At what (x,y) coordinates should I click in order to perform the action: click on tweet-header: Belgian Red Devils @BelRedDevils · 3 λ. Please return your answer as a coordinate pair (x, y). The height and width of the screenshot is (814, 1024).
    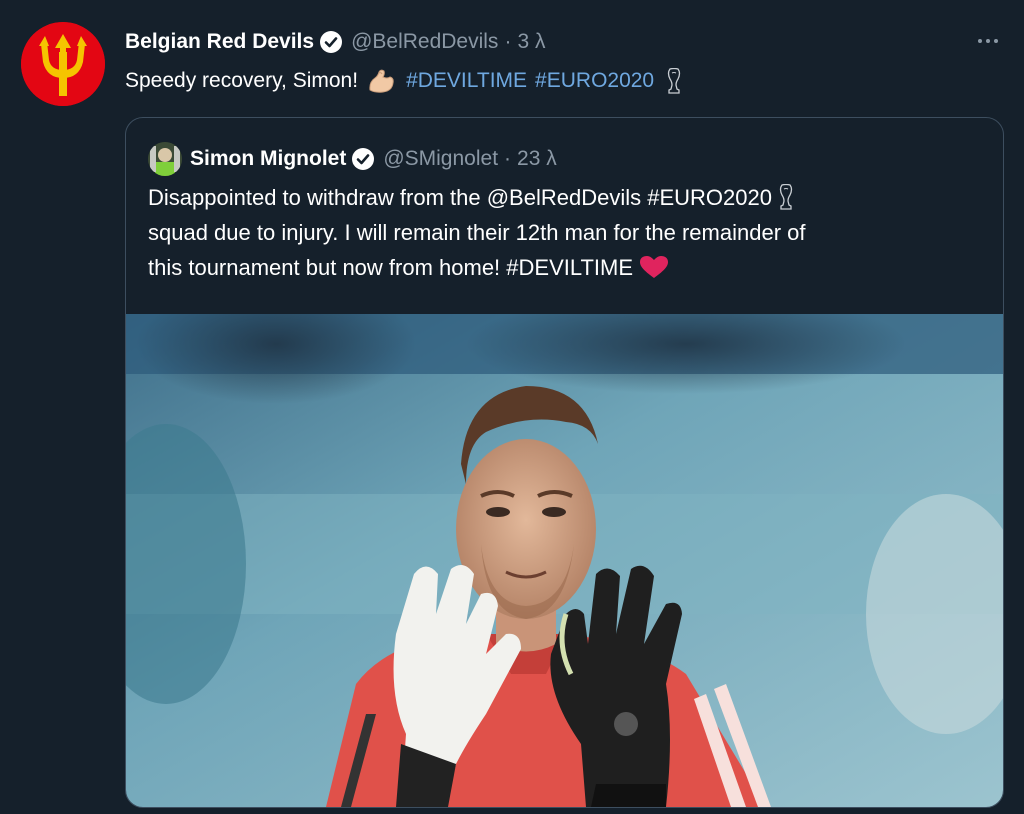
    Looking at the image, I should click on (335, 42).